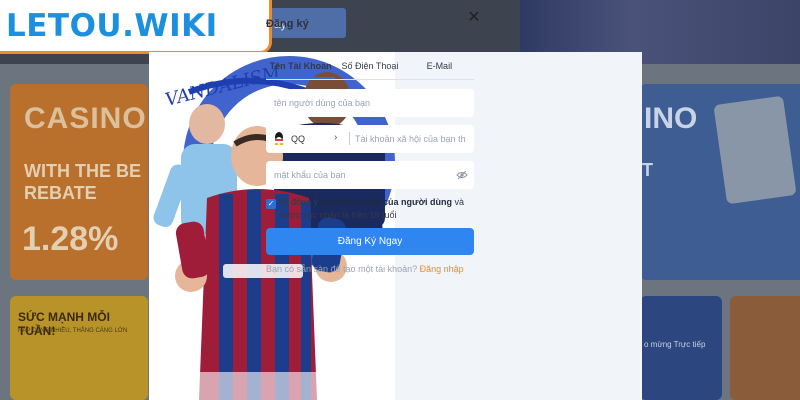  Describe the element at coordinates (370, 175) in the screenshot. I see `password-field: mật khẩu của bạn` at that location.